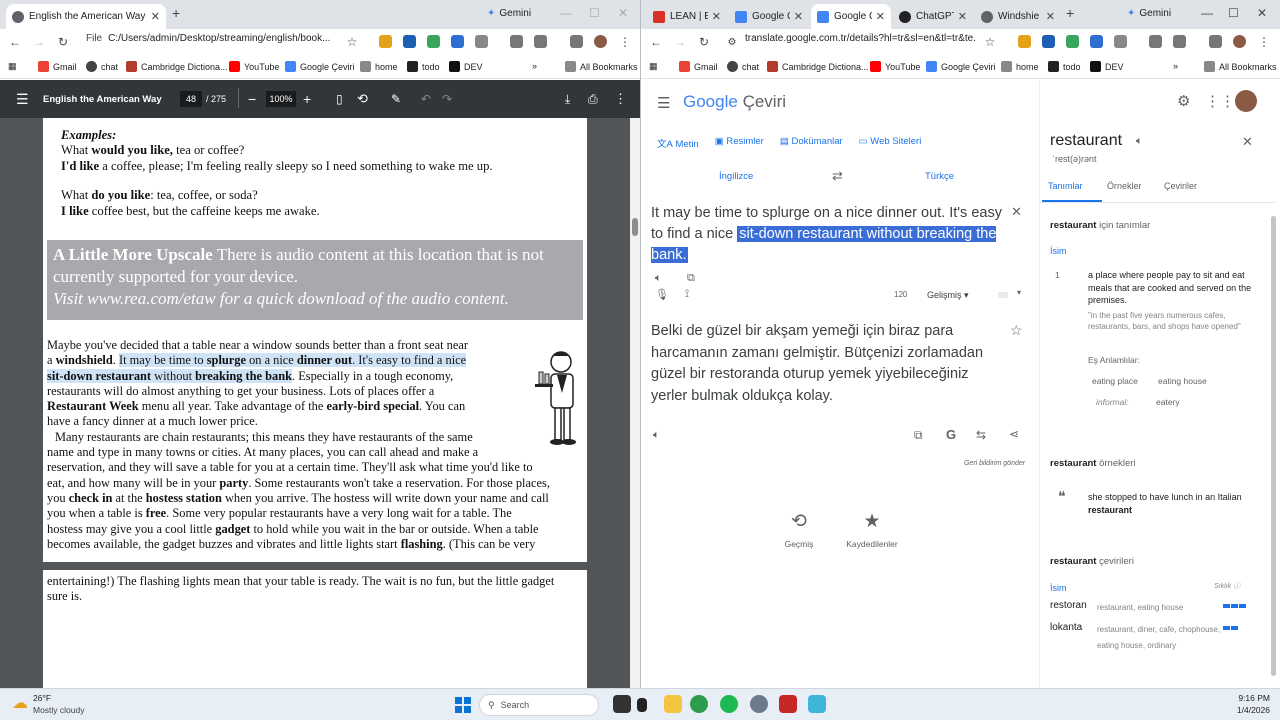 The width and height of the screenshot is (1280, 720). What do you see at coordinates (732, 42) in the screenshot?
I see `site-info-icon: ⚙` at bounding box center [732, 42].